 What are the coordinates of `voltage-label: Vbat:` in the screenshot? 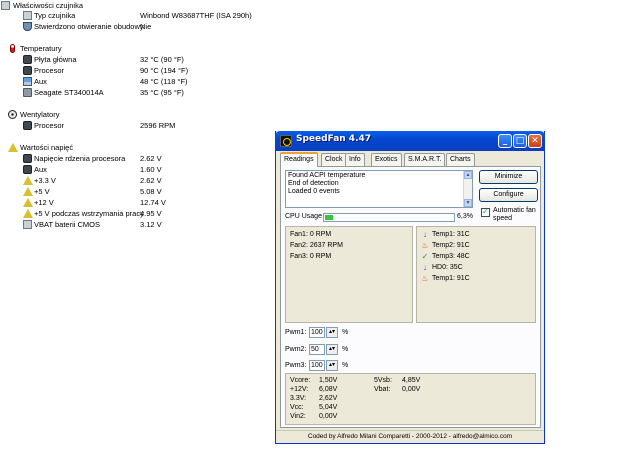 It's located at (382, 389).